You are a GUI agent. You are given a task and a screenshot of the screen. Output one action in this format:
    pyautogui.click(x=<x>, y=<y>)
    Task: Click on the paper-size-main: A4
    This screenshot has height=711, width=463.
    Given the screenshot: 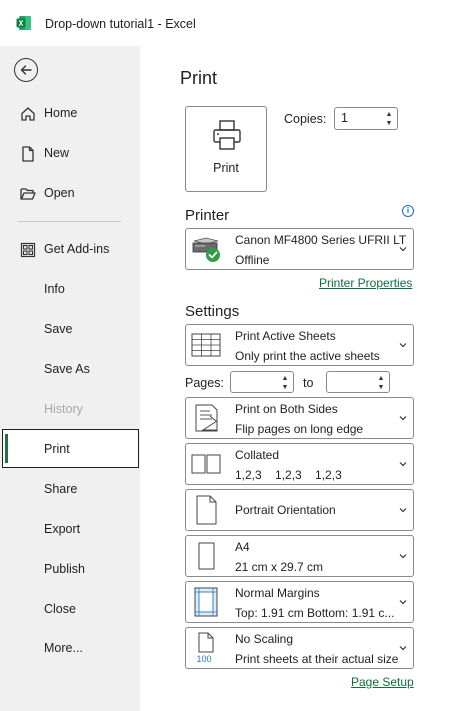 What is the action you would take?
    pyautogui.click(x=242, y=547)
    